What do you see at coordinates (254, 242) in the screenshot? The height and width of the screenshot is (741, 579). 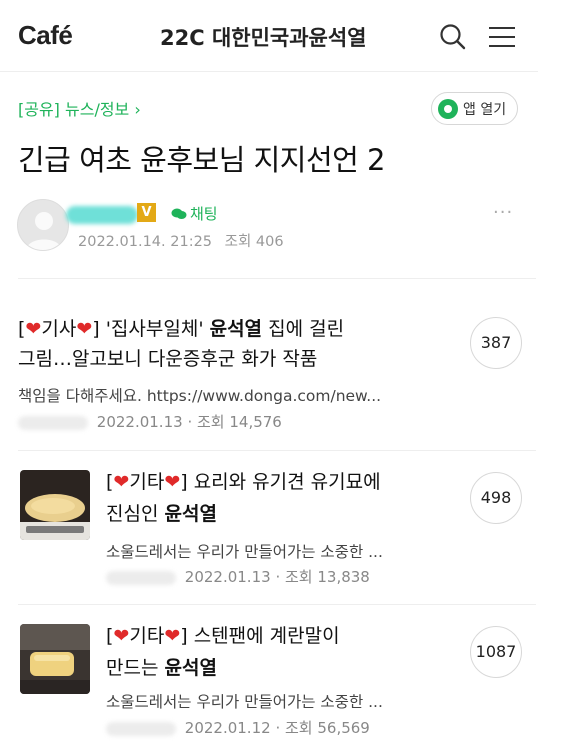 I see `post-views: 조회 406` at bounding box center [254, 242].